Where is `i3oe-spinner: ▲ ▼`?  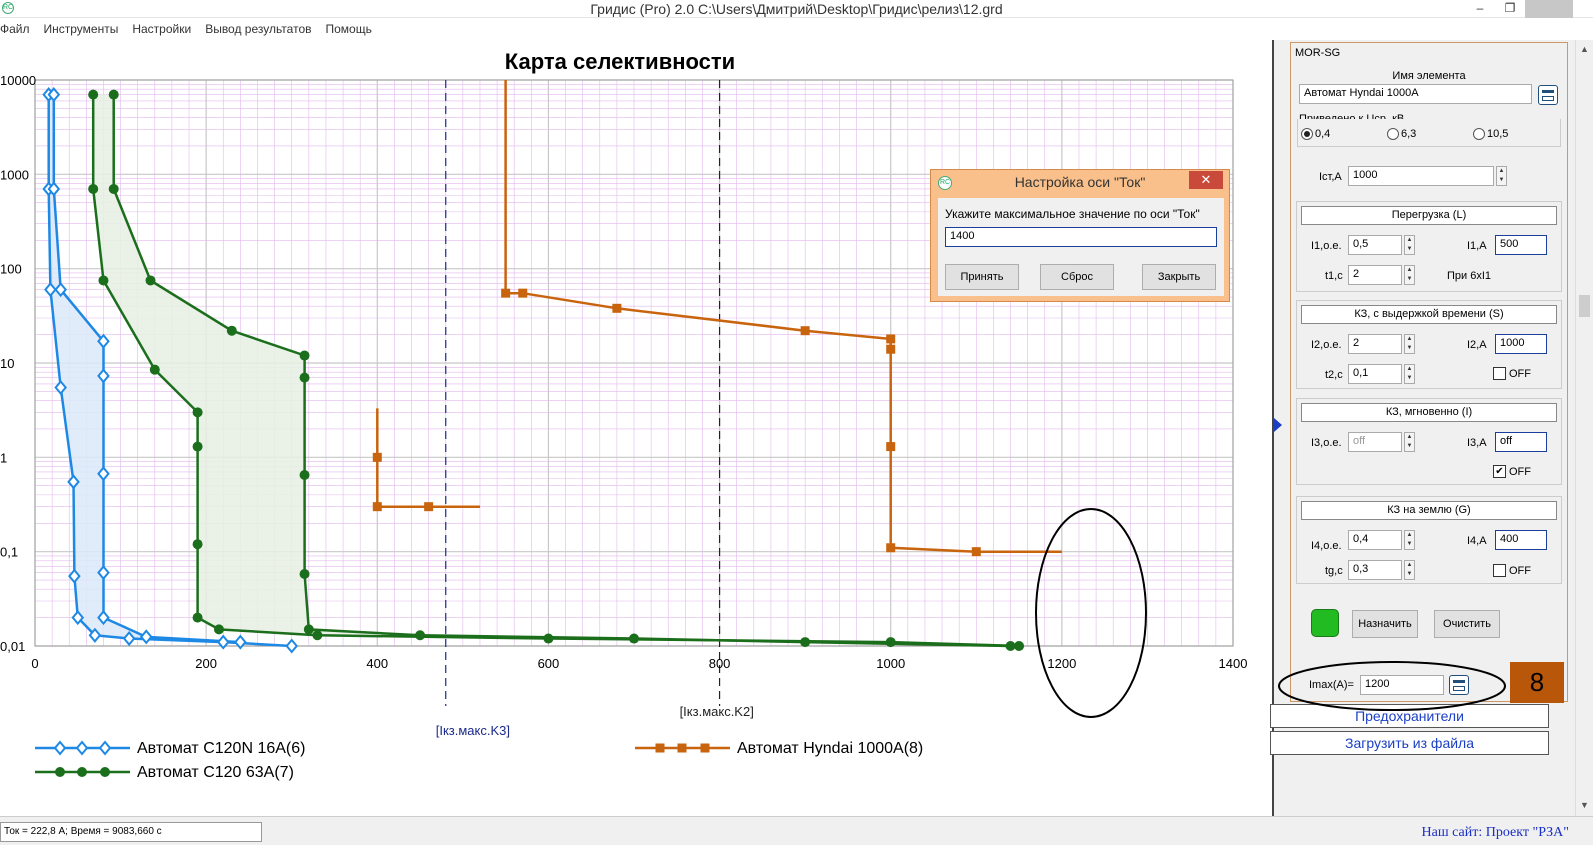
i3oe-spinner: ▲ ▼ is located at coordinates (1409, 442).